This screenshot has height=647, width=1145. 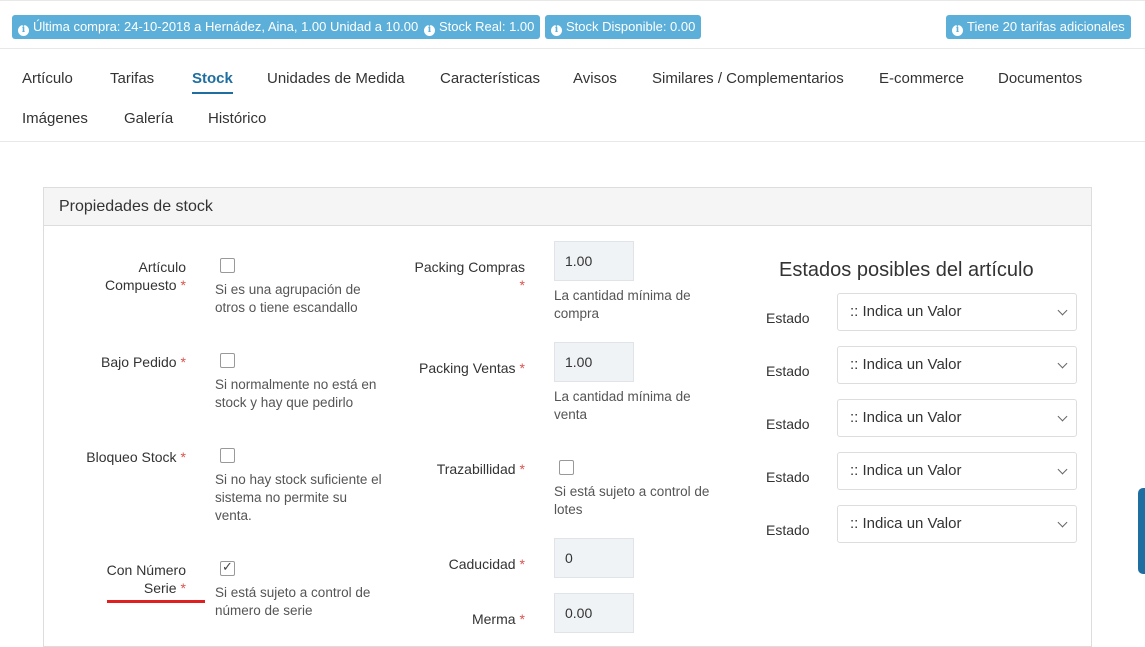 What do you see at coordinates (622, 304) in the screenshot?
I see `packing-compras-help: La cantidad mínima de compra` at bounding box center [622, 304].